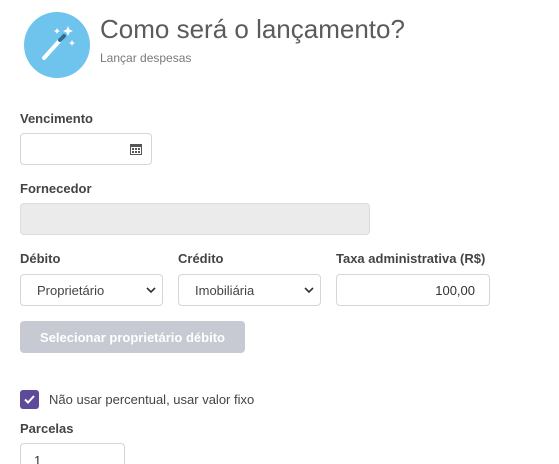 This screenshot has height=464, width=559. I want to click on parcelas-label: Parcelas, so click(47, 428).